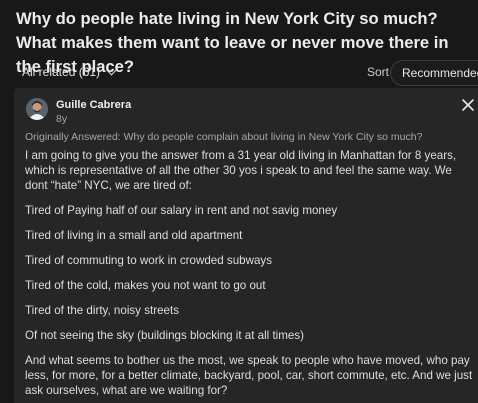 The height and width of the screenshot is (403, 478). Describe the element at coordinates (61, 72) in the screenshot. I see `all-related-label: All related (61)` at that location.